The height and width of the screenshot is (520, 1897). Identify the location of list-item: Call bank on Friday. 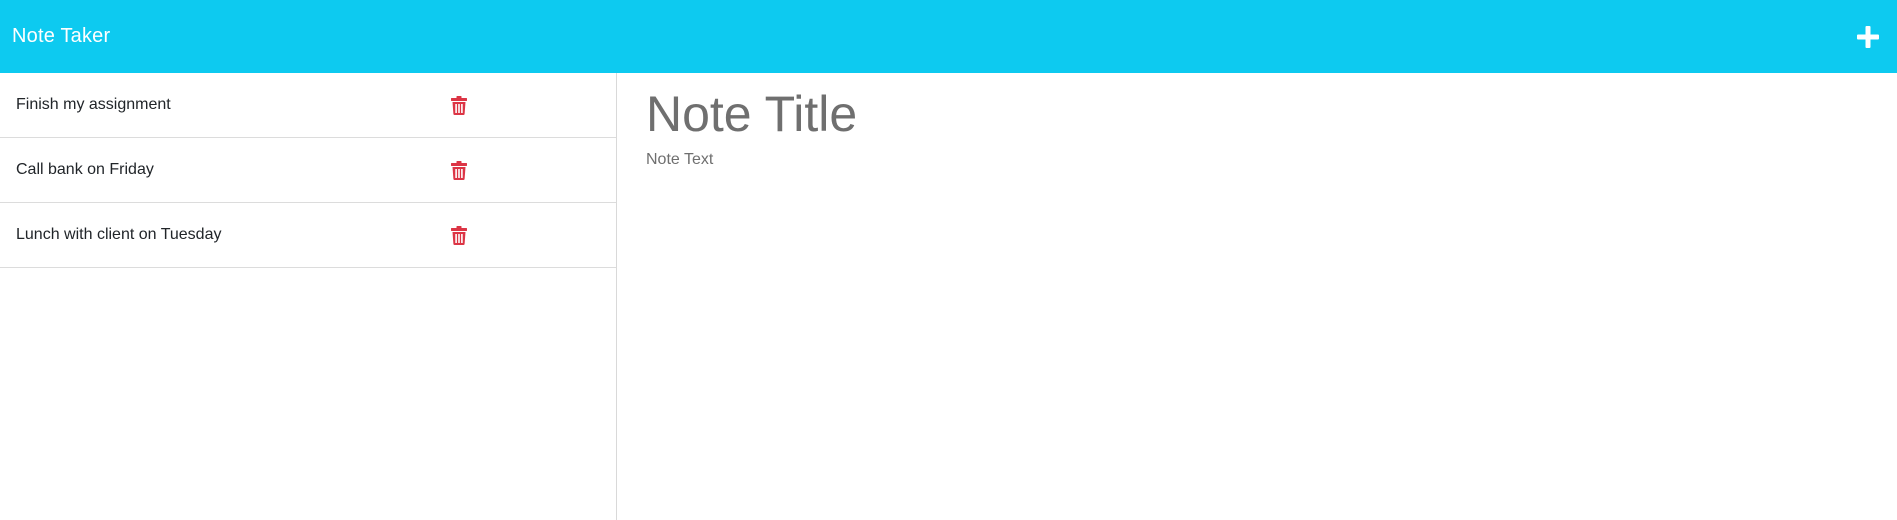
(308, 170).